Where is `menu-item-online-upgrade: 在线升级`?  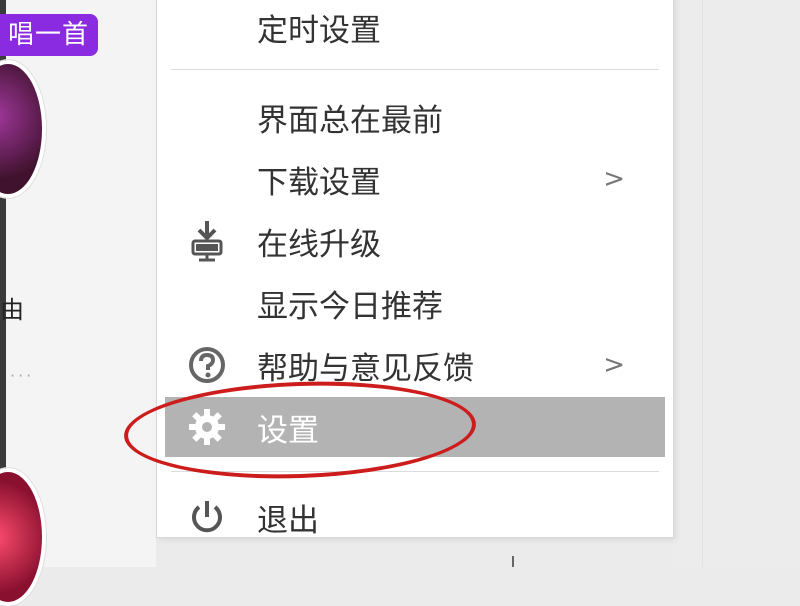 menu-item-online-upgrade: 在线升级 is located at coordinates (415, 241).